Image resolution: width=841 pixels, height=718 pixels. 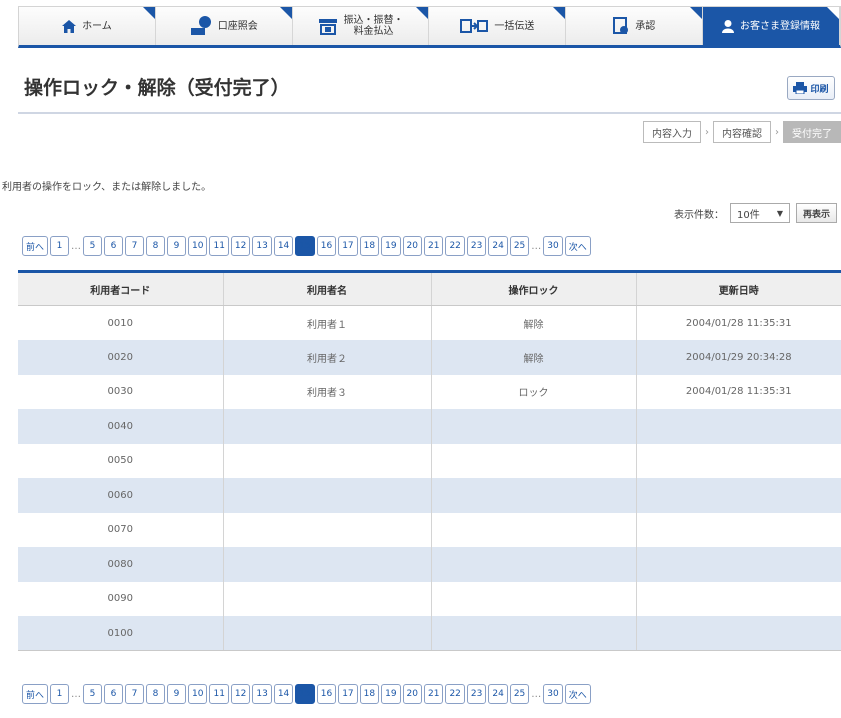 What do you see at coordinates (738, 357) in the screenshot?
I see `cell-updated-at: 2004/01/29 20:34:28` at bounding box center [738, 357].